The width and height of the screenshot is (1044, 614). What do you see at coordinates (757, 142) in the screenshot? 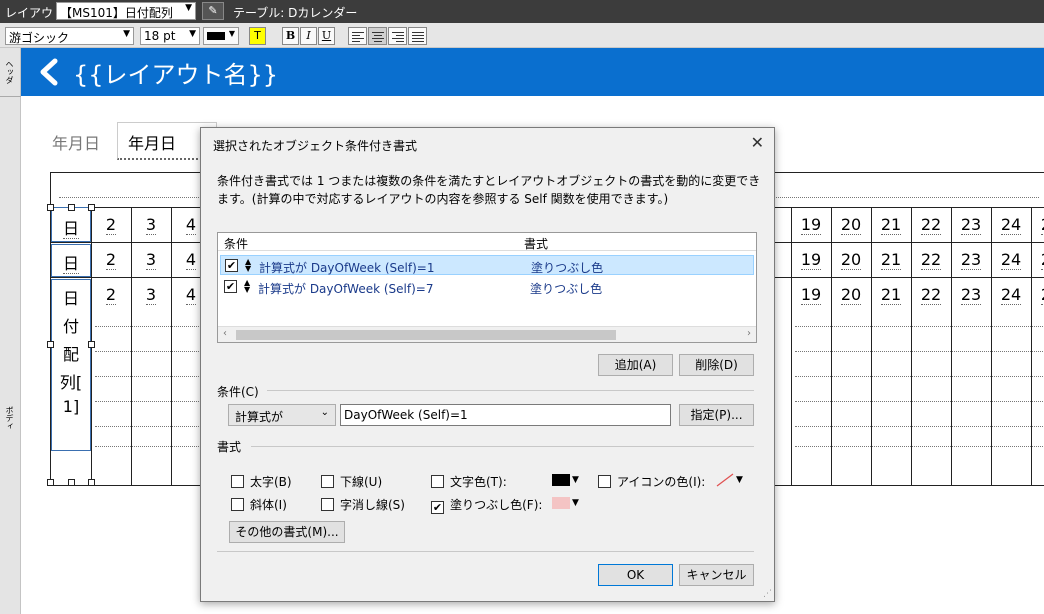
I see `close-icon: ✕` at bounding box center [757, 142].